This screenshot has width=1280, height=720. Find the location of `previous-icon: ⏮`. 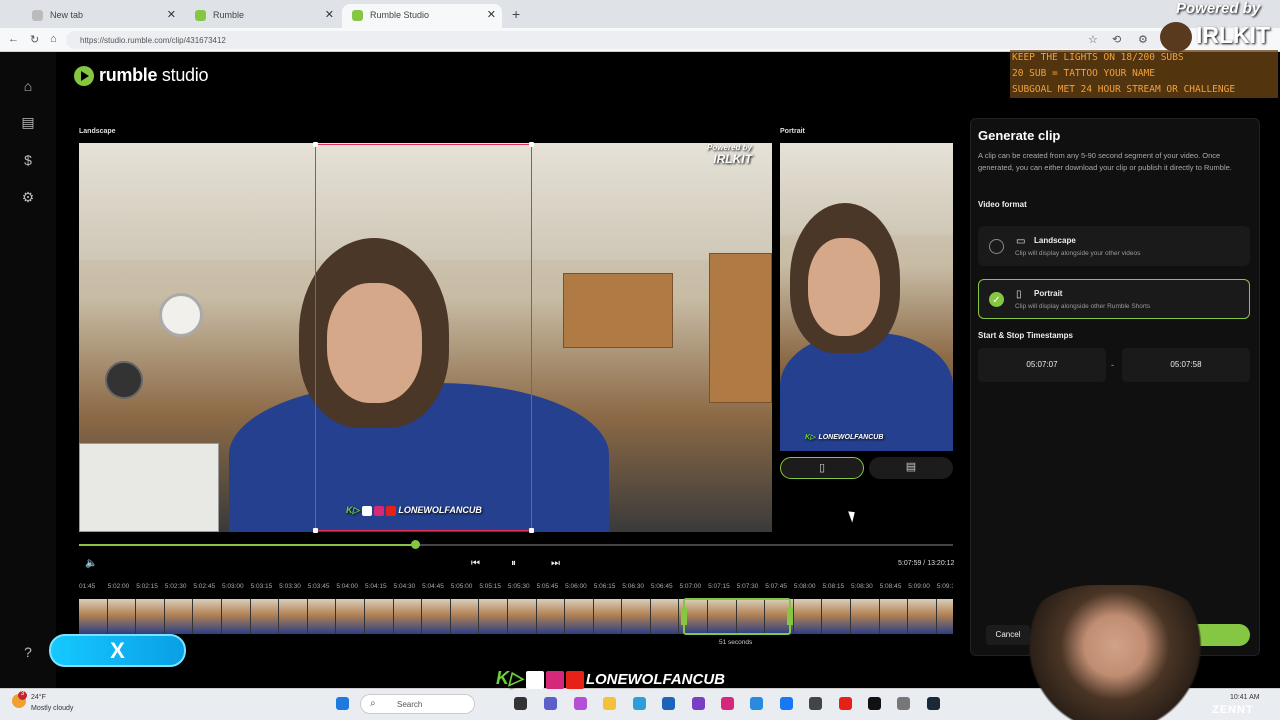

previous-icon: ⏮ is located at coordinates (475, 563).